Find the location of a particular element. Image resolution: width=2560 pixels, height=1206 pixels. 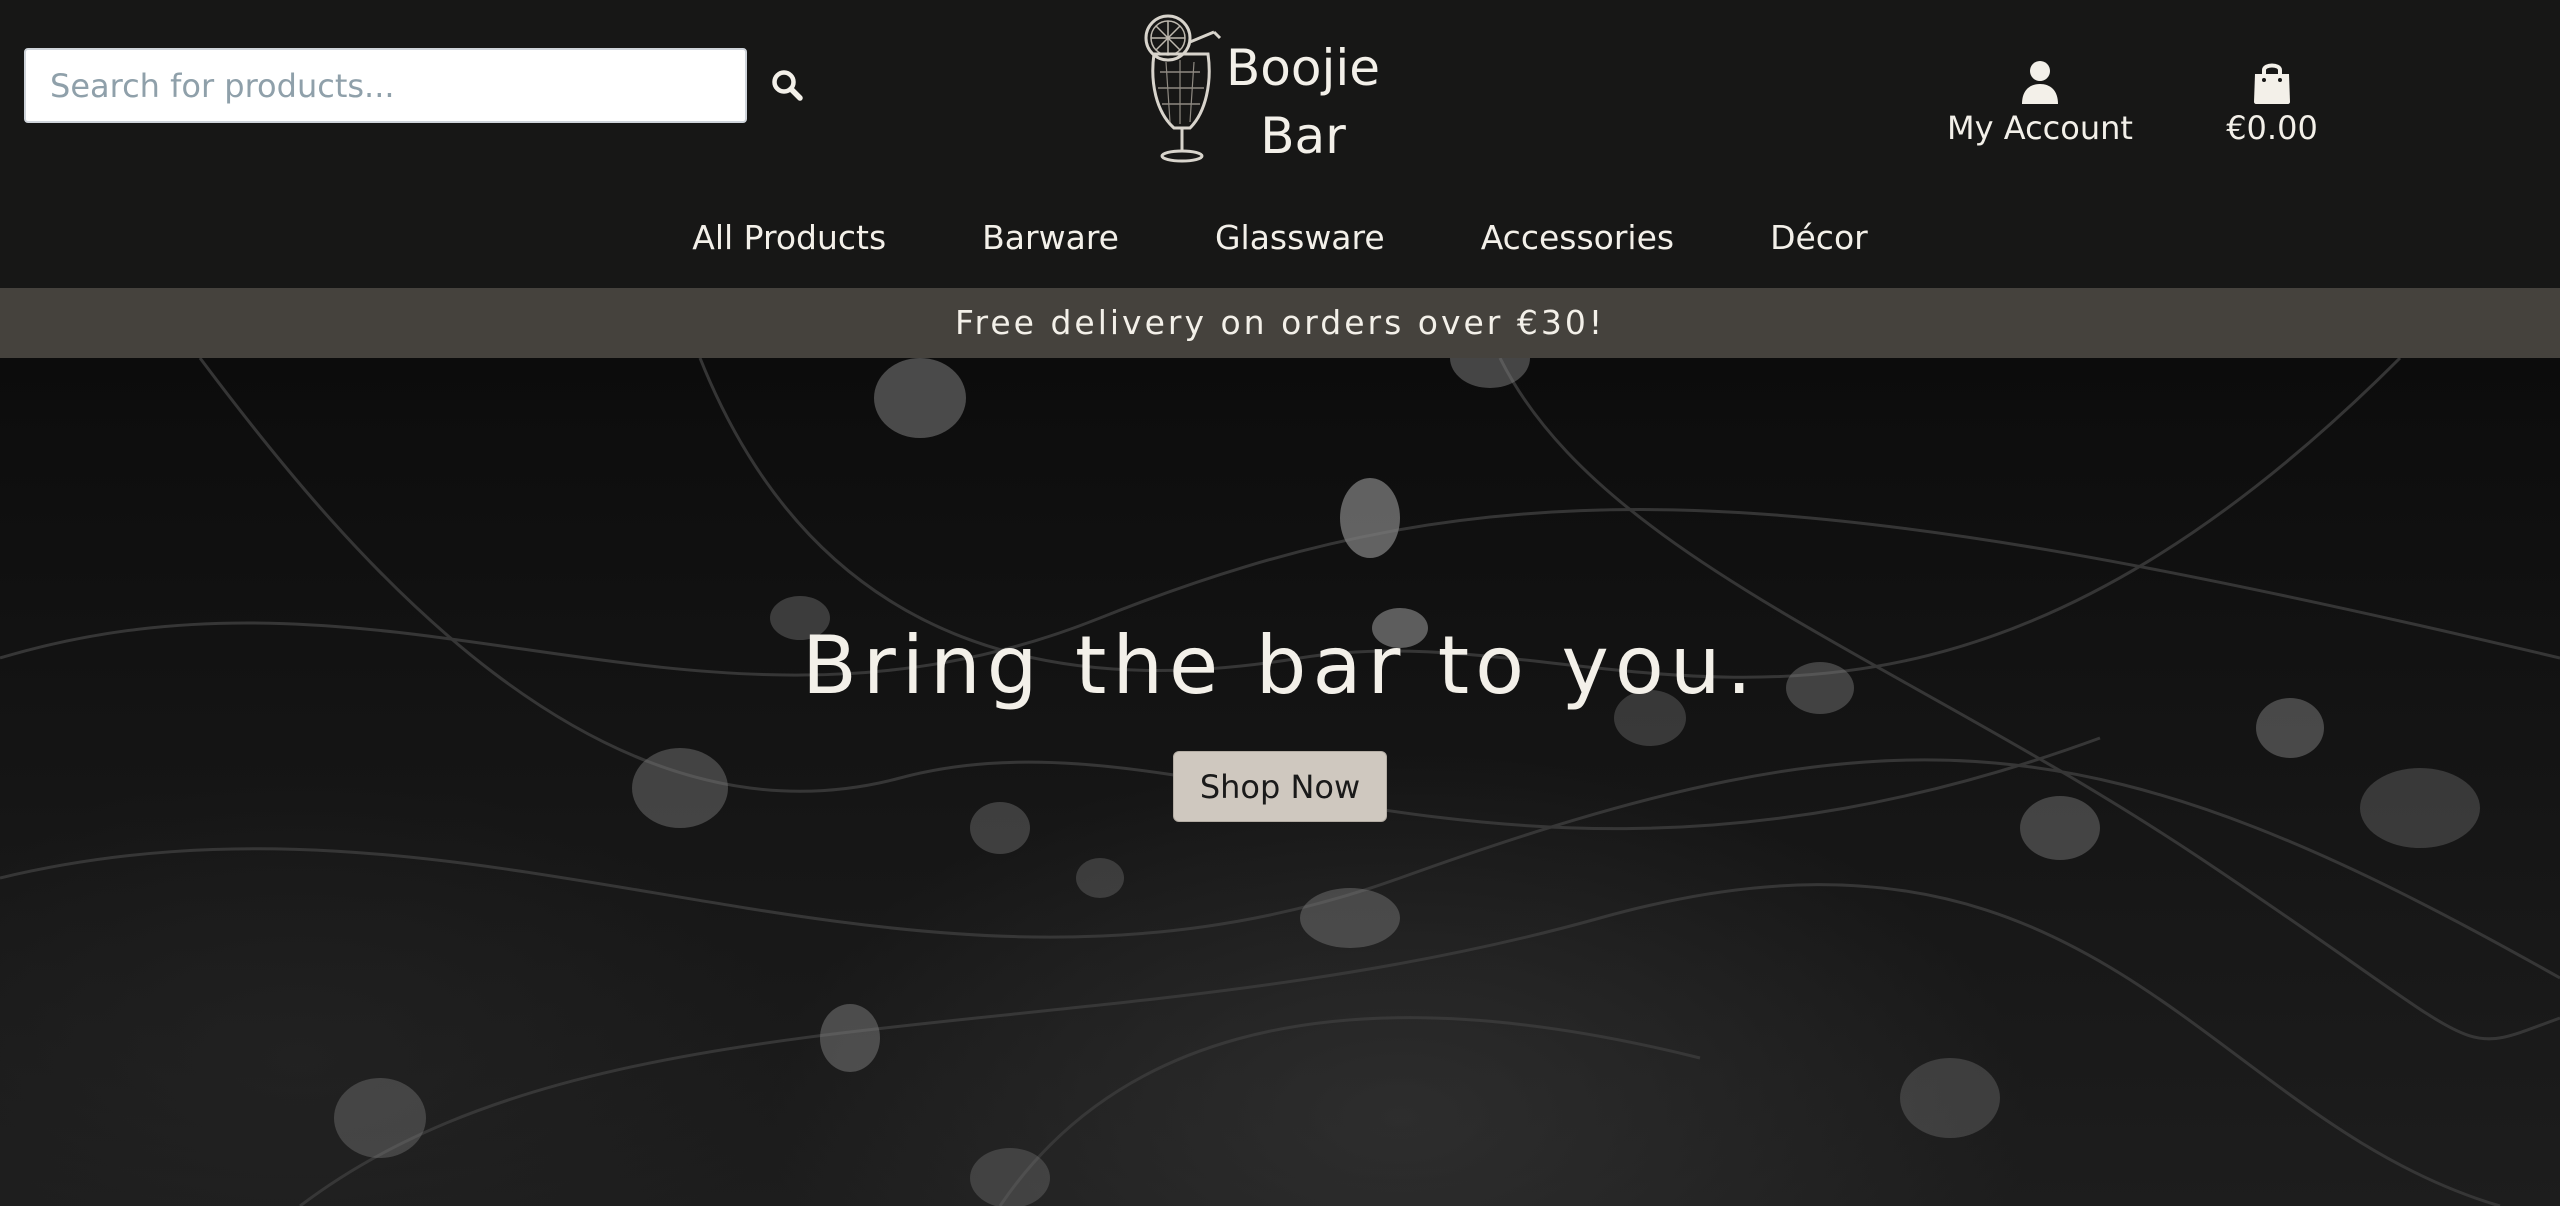

nav-item-all-products: All Products is located at coordinates (789, 238).